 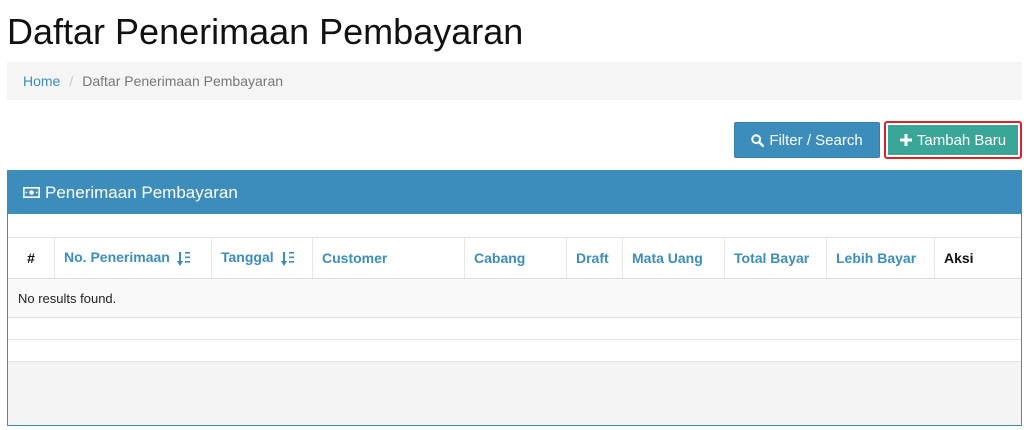 I want to click on filter-search-label: Filter / Search, so click(x=816, y=140).